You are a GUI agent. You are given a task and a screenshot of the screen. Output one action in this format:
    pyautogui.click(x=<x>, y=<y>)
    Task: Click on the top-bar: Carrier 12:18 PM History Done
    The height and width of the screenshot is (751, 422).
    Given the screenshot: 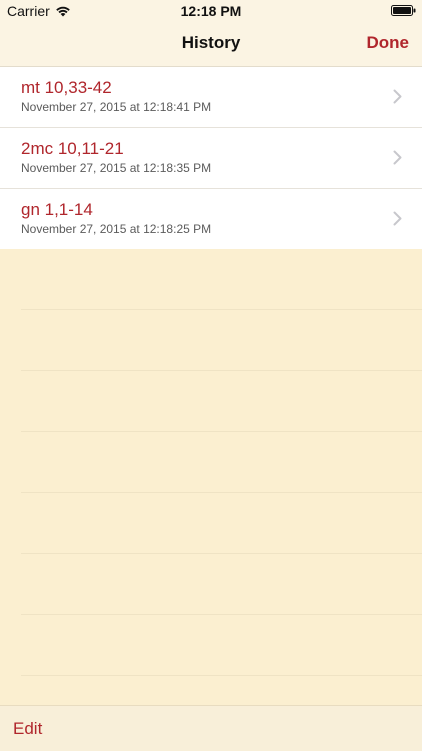 What is the action you would take?
    pyautogui.click(x=211, y=33)
    